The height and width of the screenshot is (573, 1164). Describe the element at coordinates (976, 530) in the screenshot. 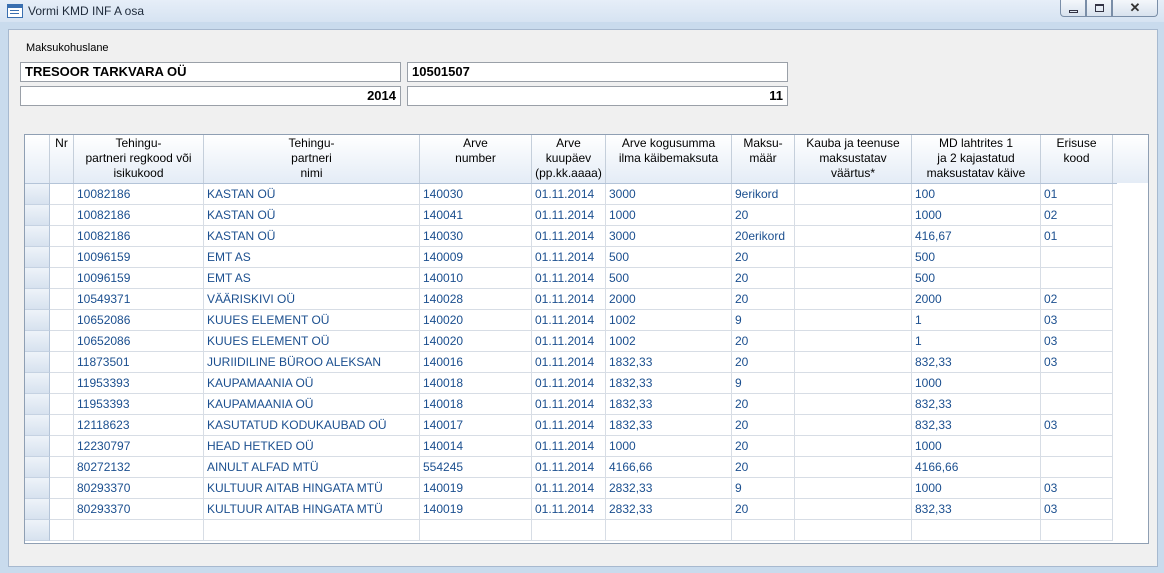

I see `cell-md-turnover` at that location.